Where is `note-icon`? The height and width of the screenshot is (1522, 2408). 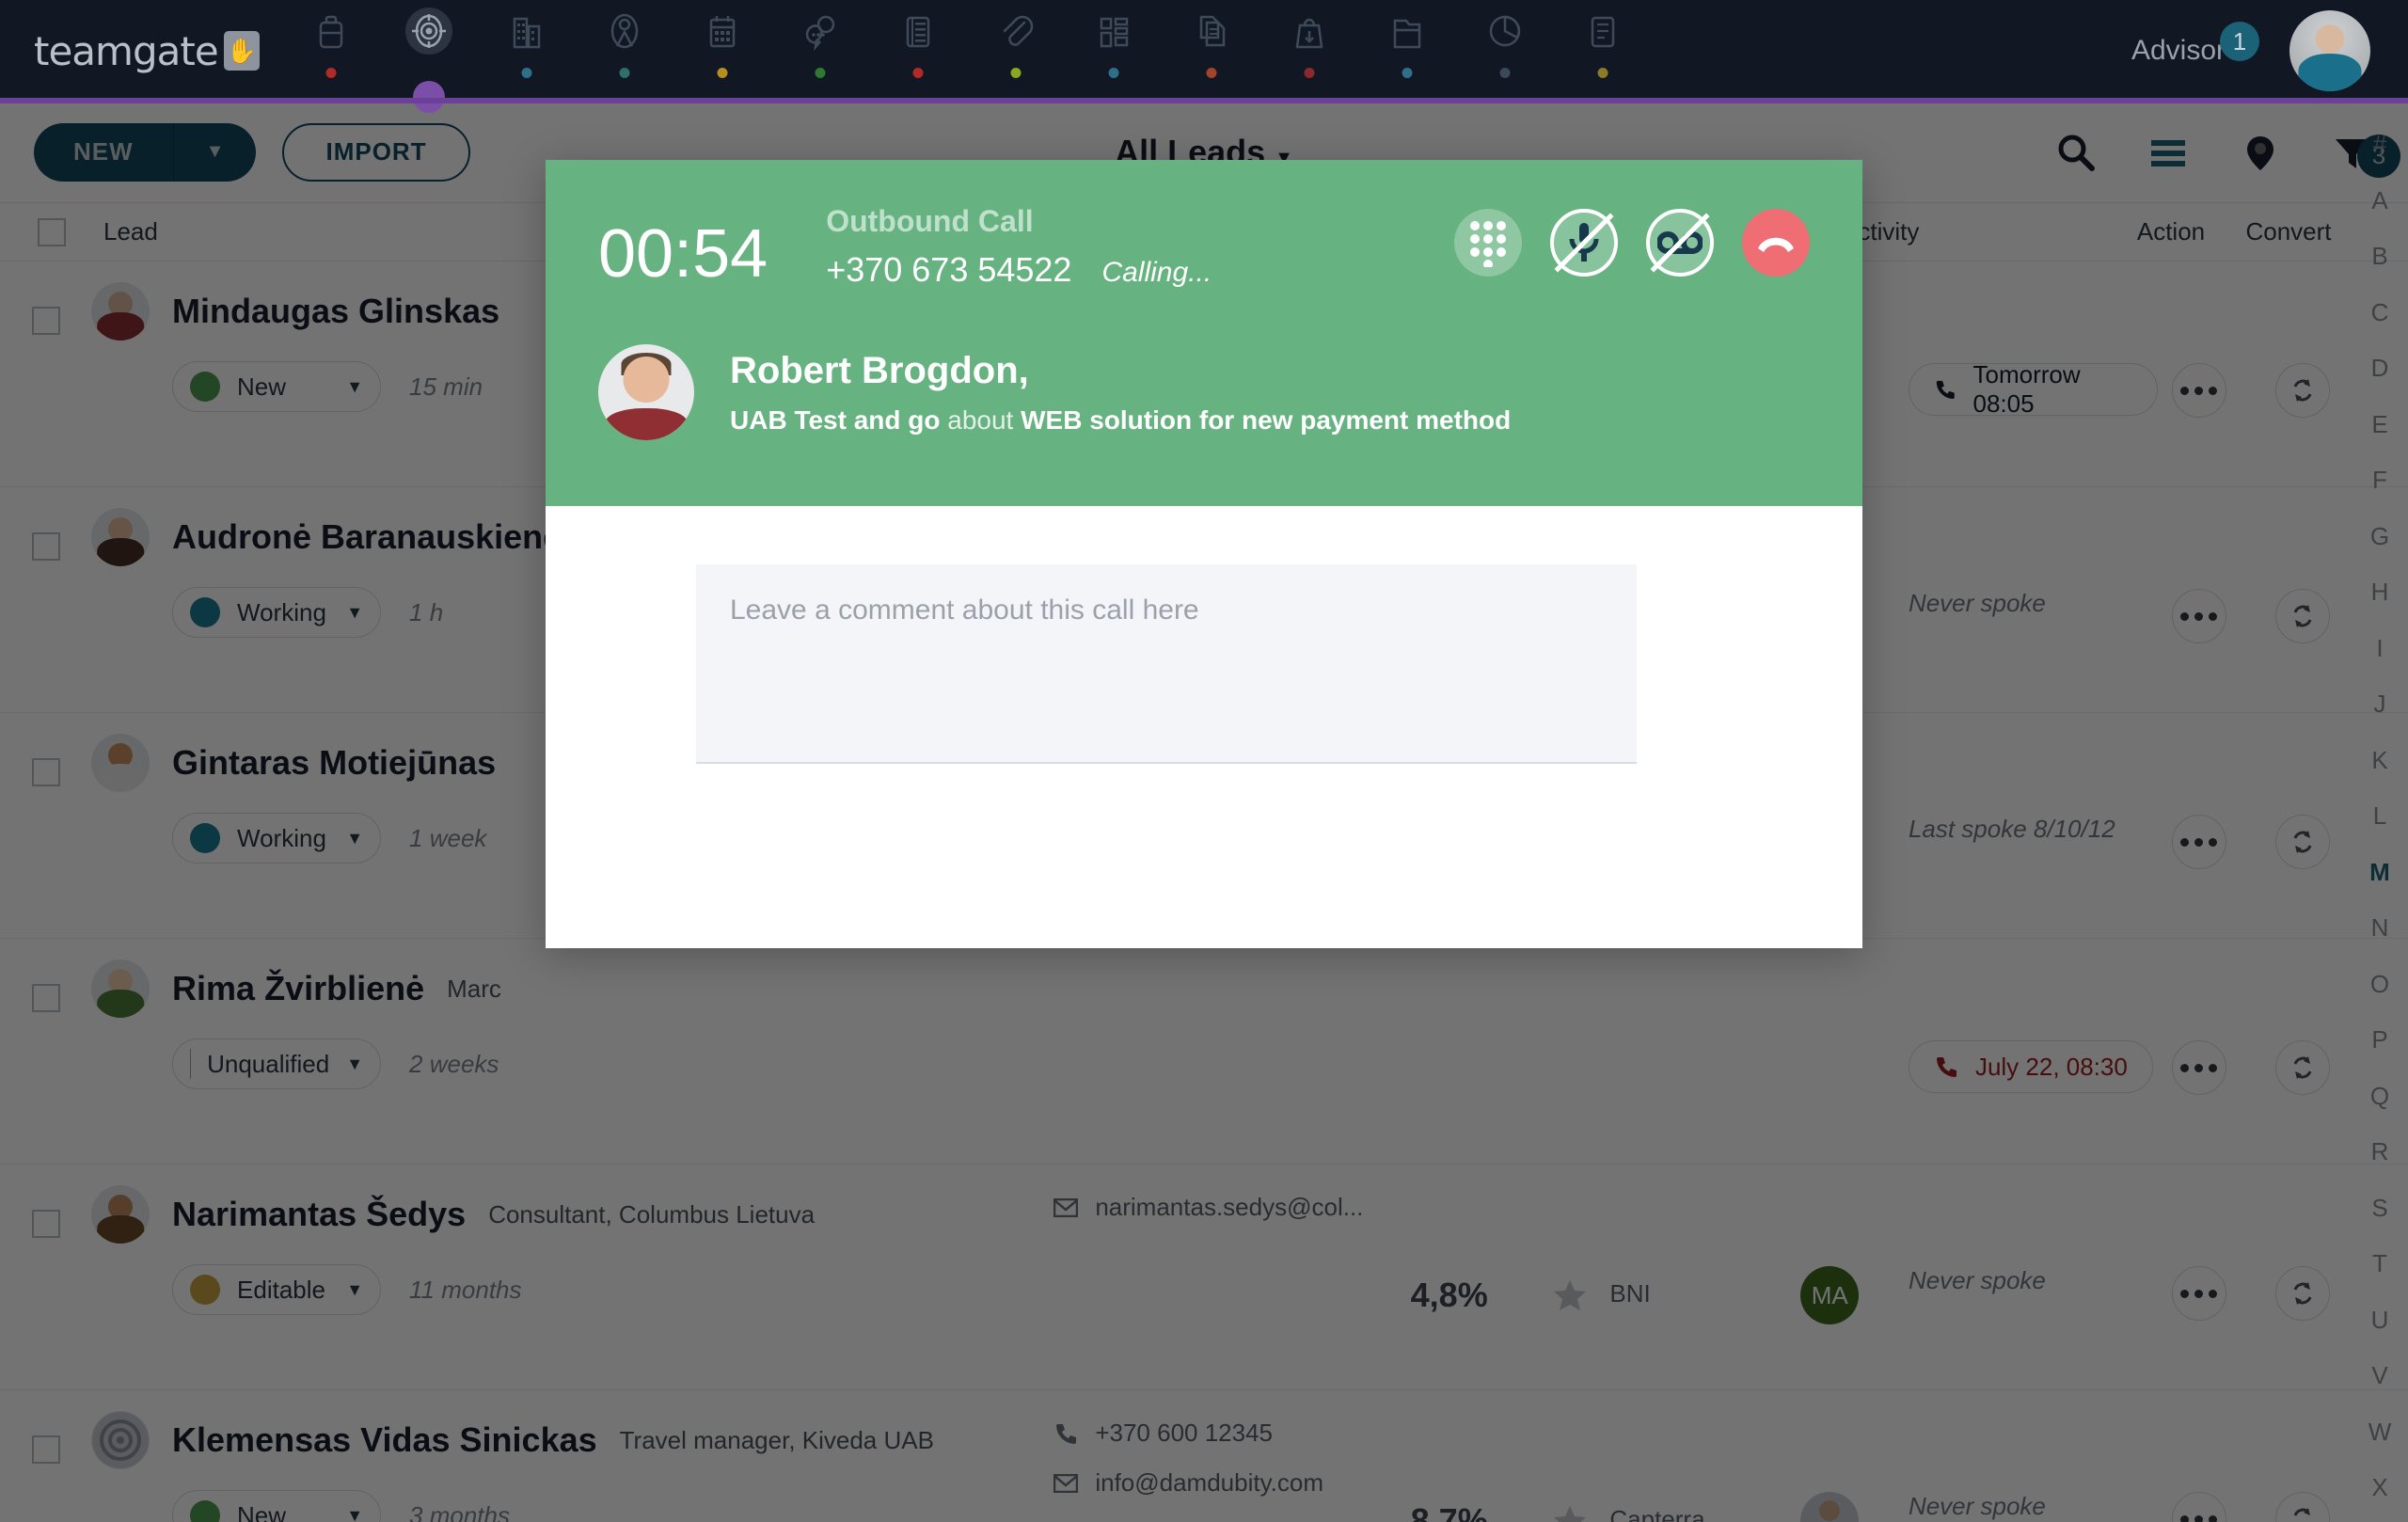 note-icon is located at coordinates (1603, 32).